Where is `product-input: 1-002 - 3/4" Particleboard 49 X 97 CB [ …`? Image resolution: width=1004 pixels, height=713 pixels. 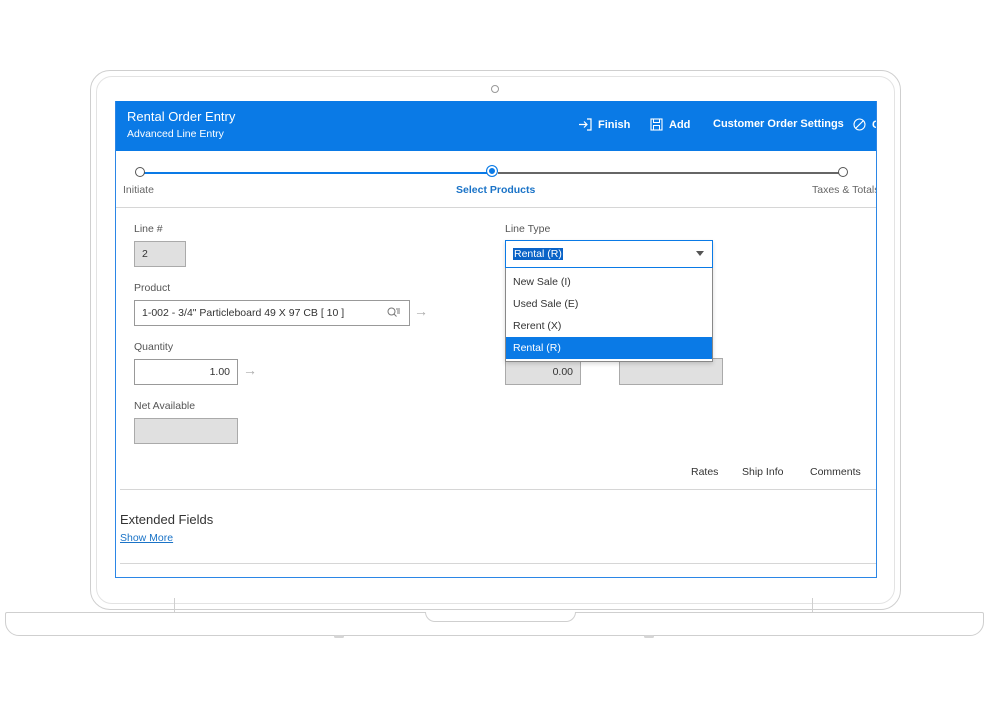
product-input: 1-002 - 3/4" Particleboard 49 X 97 CB [ … is located at coordinates (272, 313).